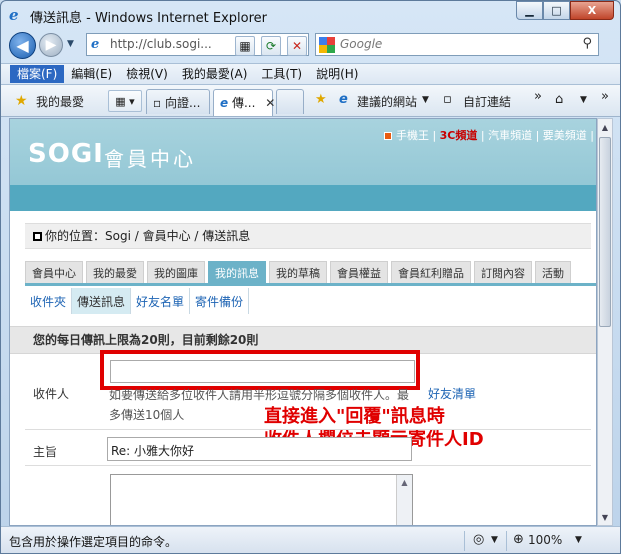  What do you see at coordinates (459, 135) in the screenshot?
I see `header-link-2: 3C頻道` at bounding box center [459, 135].